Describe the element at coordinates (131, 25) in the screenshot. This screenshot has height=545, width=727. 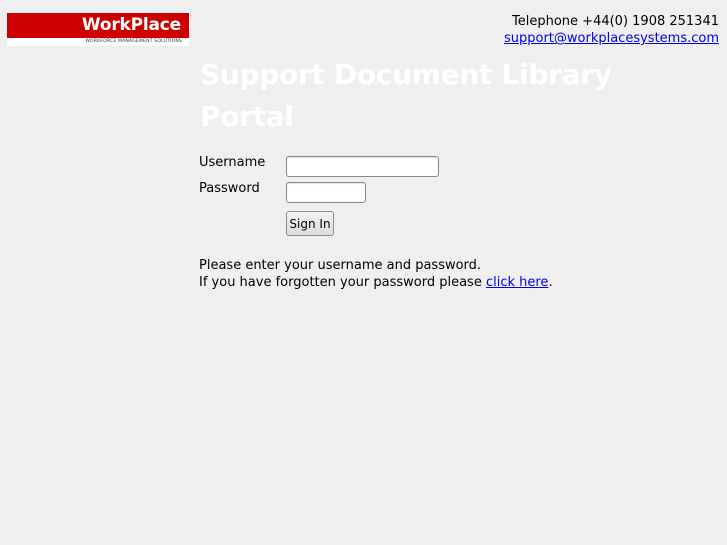
I see `logo-wordmark: WorkPlace` at that location.